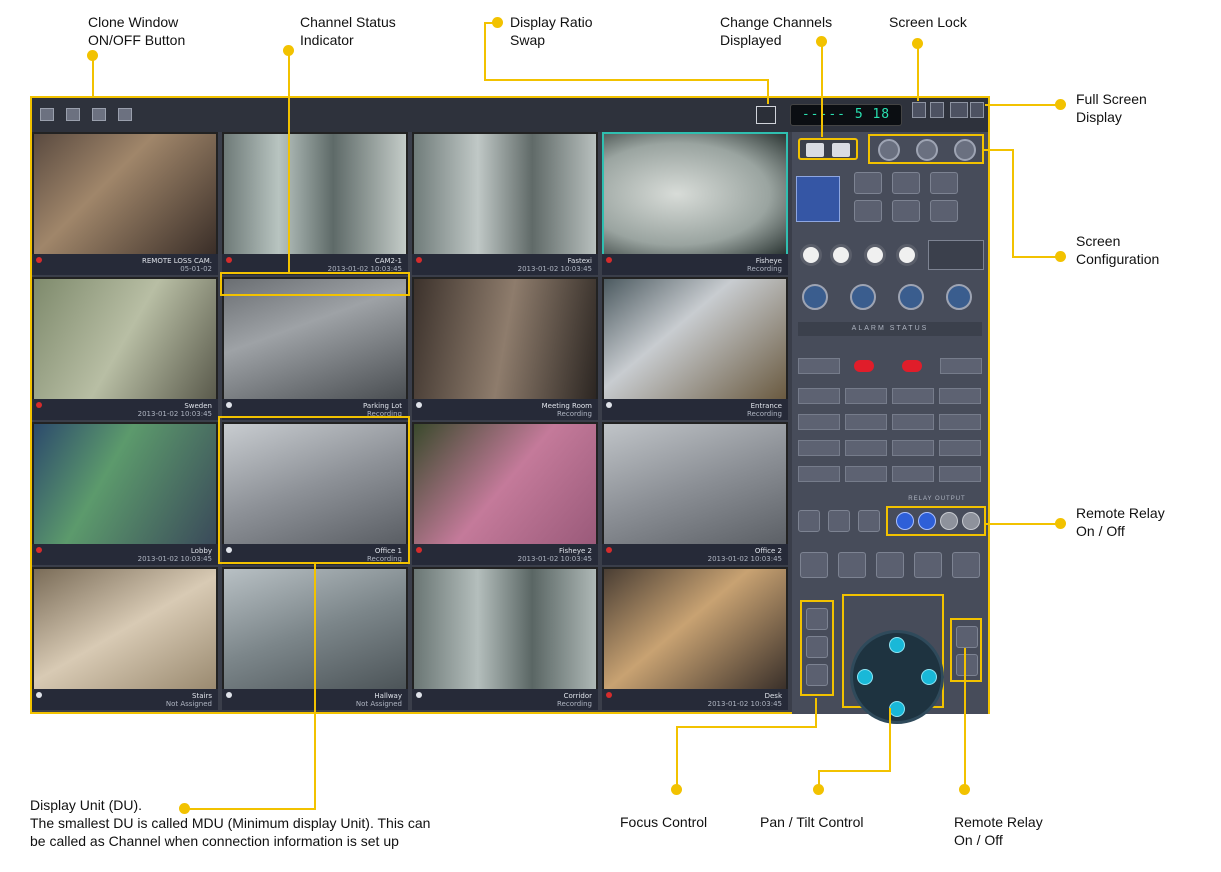 The width and height of the screenshot is (1221, 872). I want to click on display-unit-channel-3: Fastexi 2013-01-02 10:03:45, so click(505, 203).